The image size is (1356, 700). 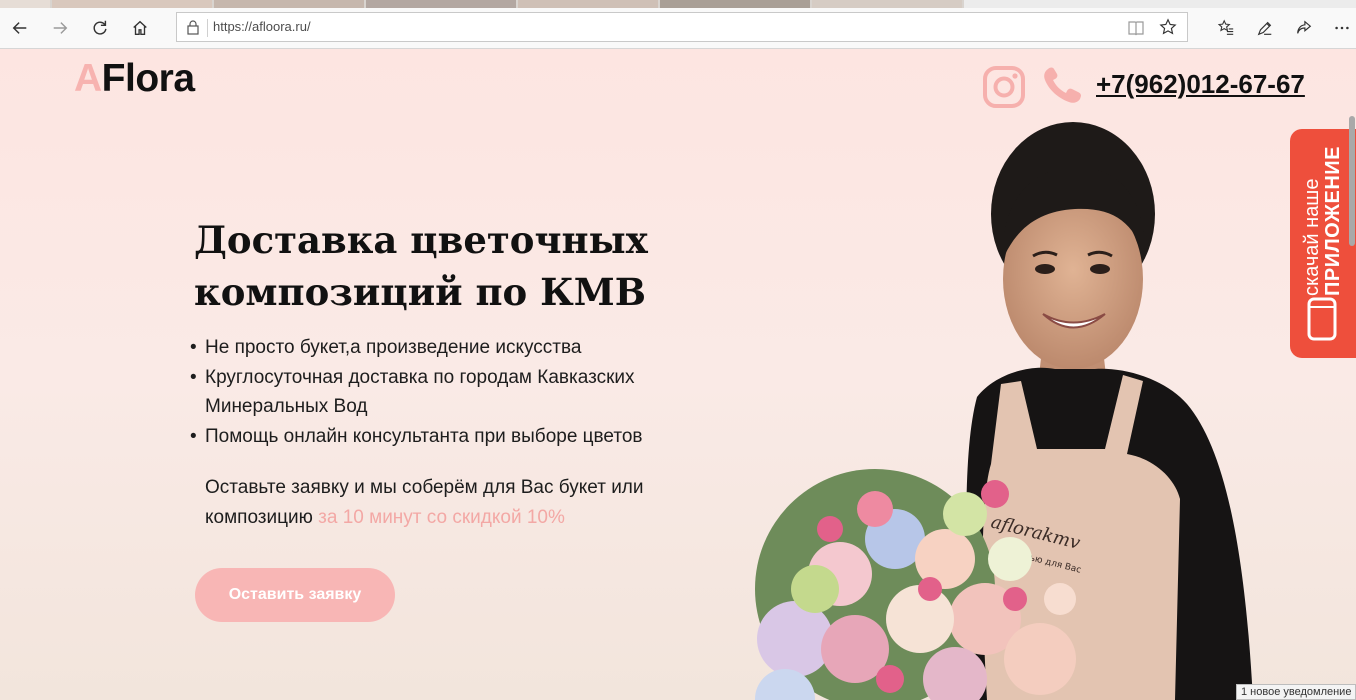 I want to click on app-banner-line2: ПРИЛОЖЕНИЕ, so click(x=1333, y=221).